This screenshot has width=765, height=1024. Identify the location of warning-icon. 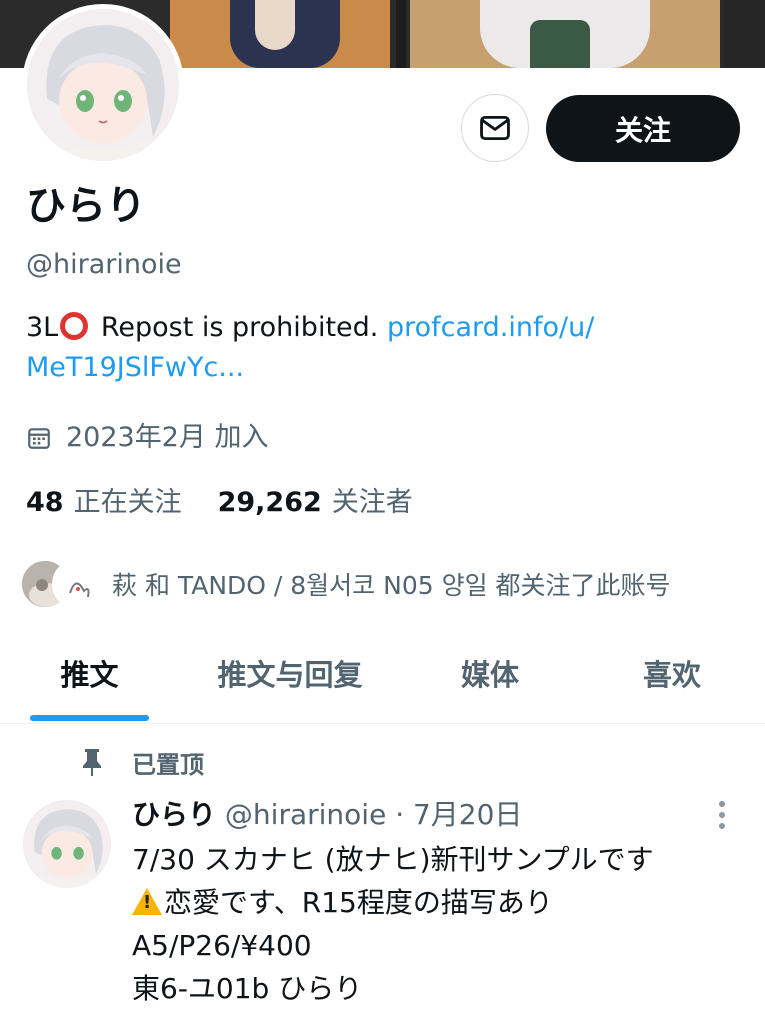
(147, 901).